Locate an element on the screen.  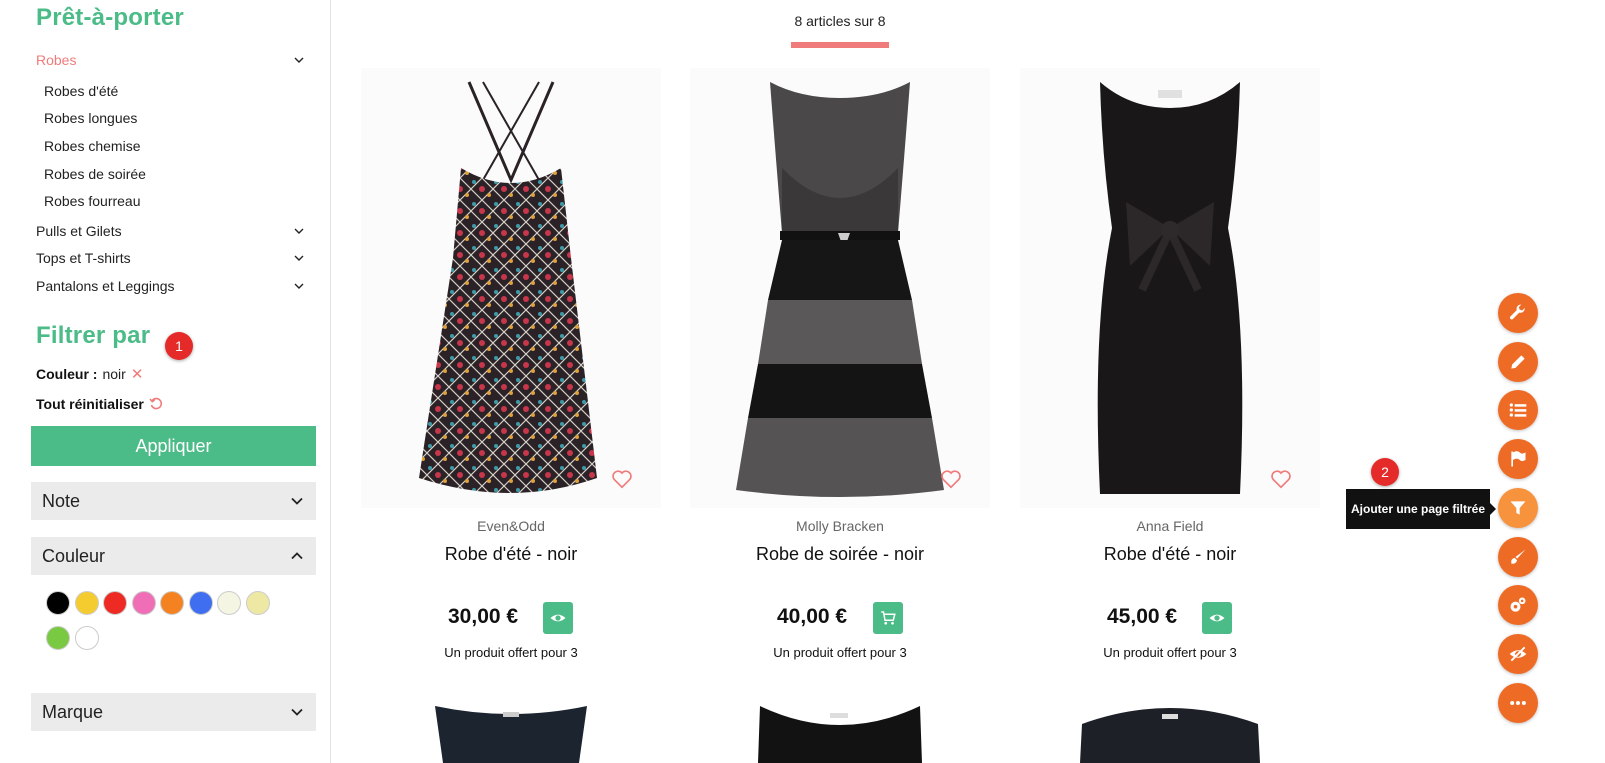
product-price: 30,00 € is located at coordinates (483, 616).